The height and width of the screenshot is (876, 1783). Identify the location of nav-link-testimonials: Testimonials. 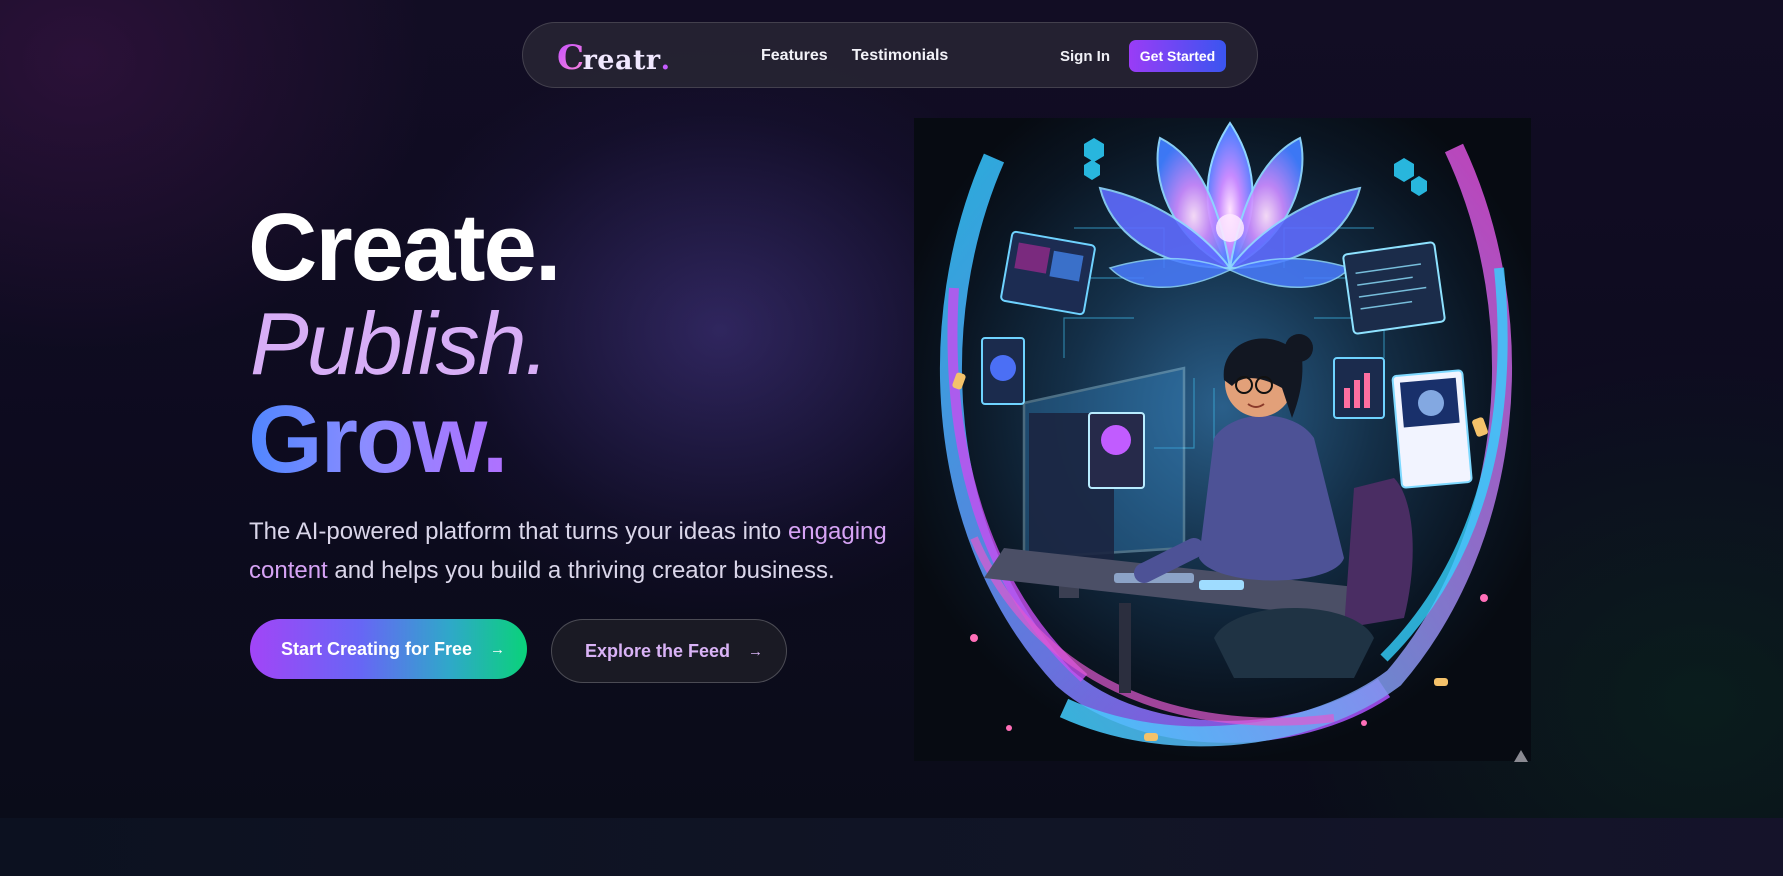
(900, 56).